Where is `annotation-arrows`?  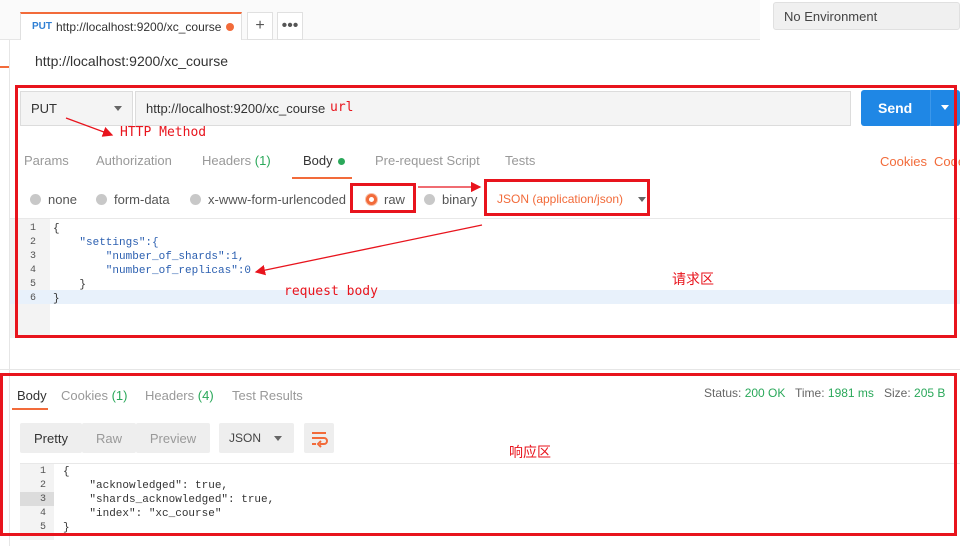 annotation-arrows is located at coordinates (274, 196).